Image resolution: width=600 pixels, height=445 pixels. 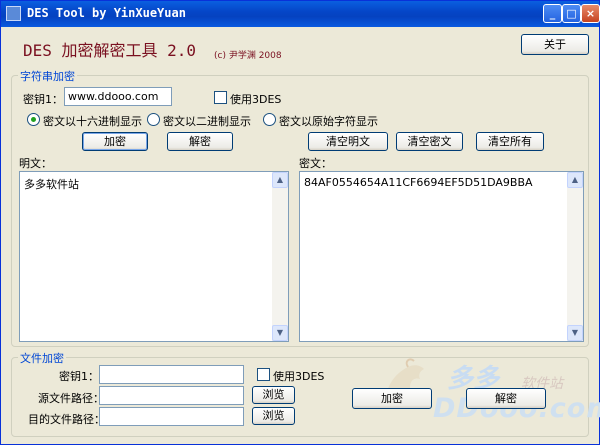 I want to click on radio-hex, so click(x=33, y=119).